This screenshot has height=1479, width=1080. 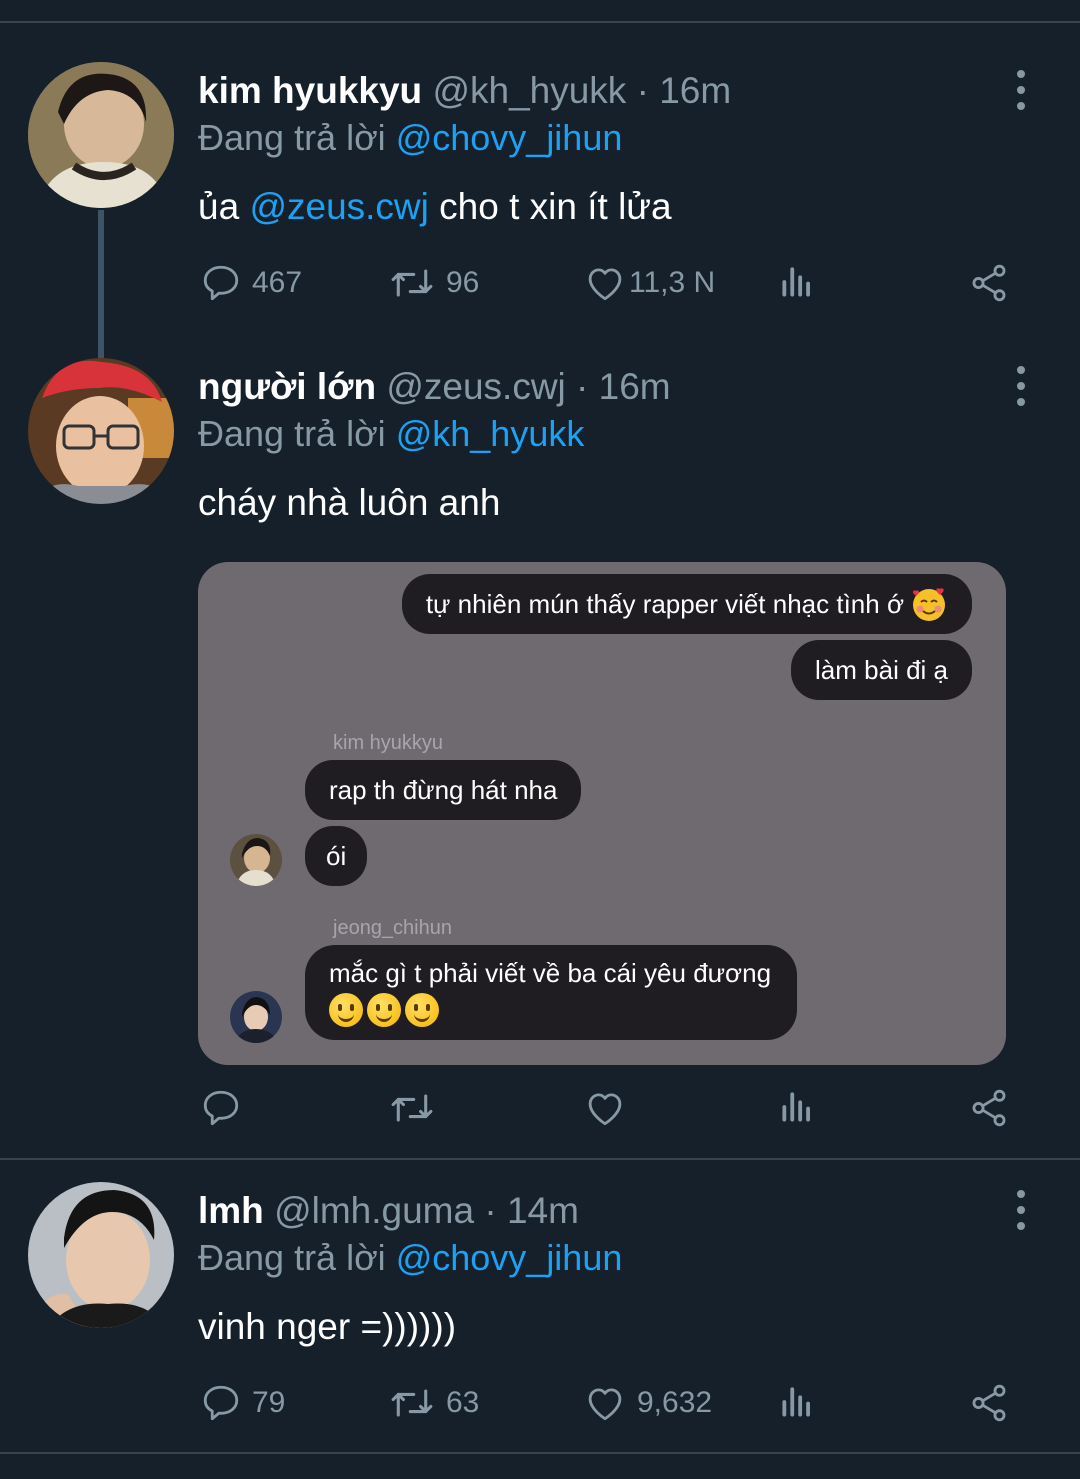 I want to click on replying-to: Đang trả lời @chovy_jihun, so click(x=410, y=1258).